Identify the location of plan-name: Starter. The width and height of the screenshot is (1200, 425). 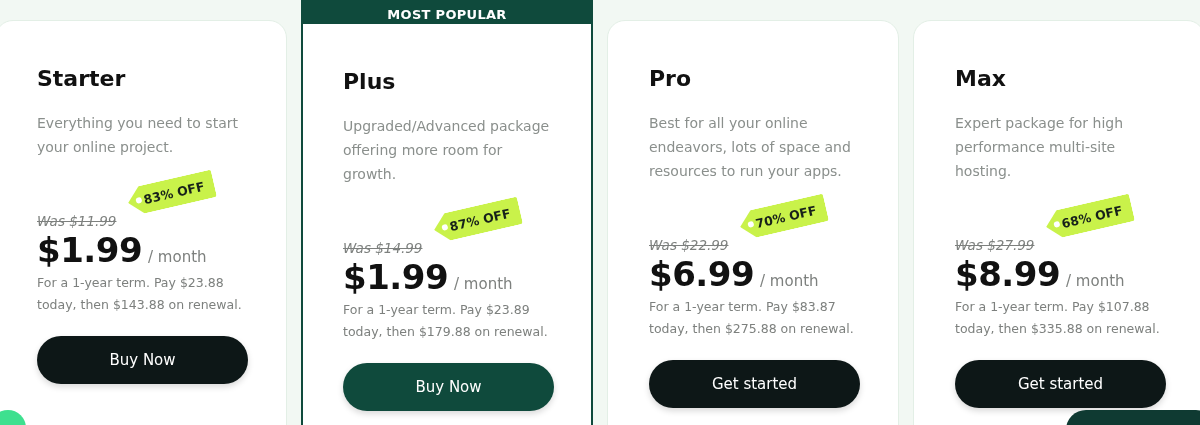
(82, 79).